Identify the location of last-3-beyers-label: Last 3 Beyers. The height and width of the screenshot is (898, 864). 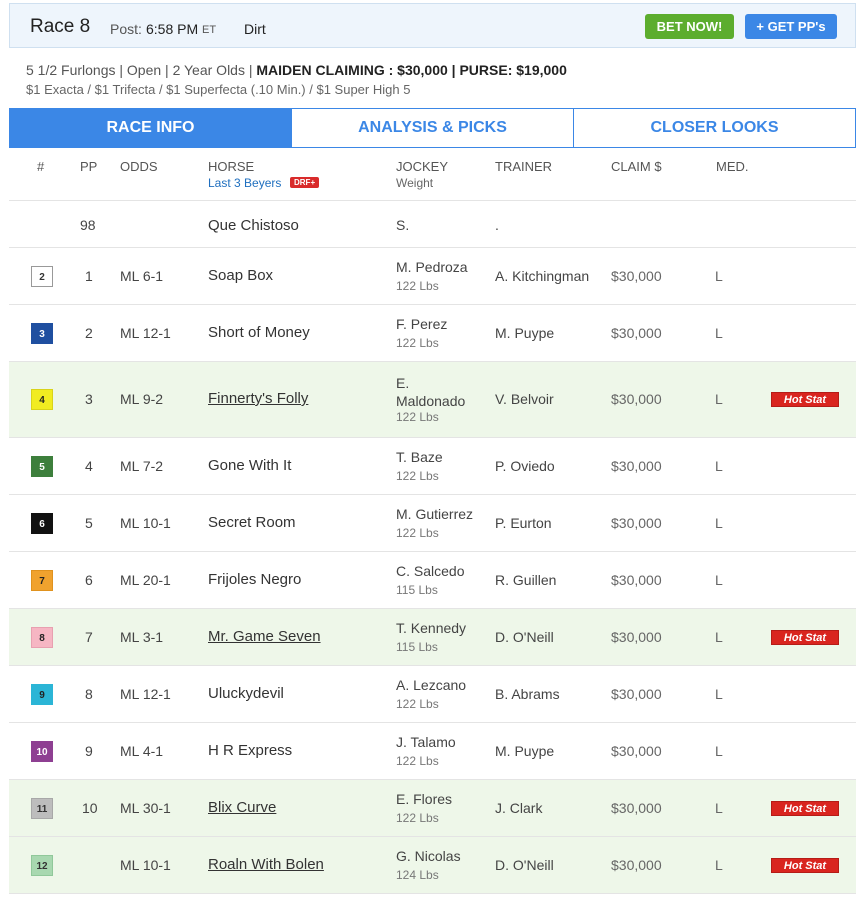
(244, 183).